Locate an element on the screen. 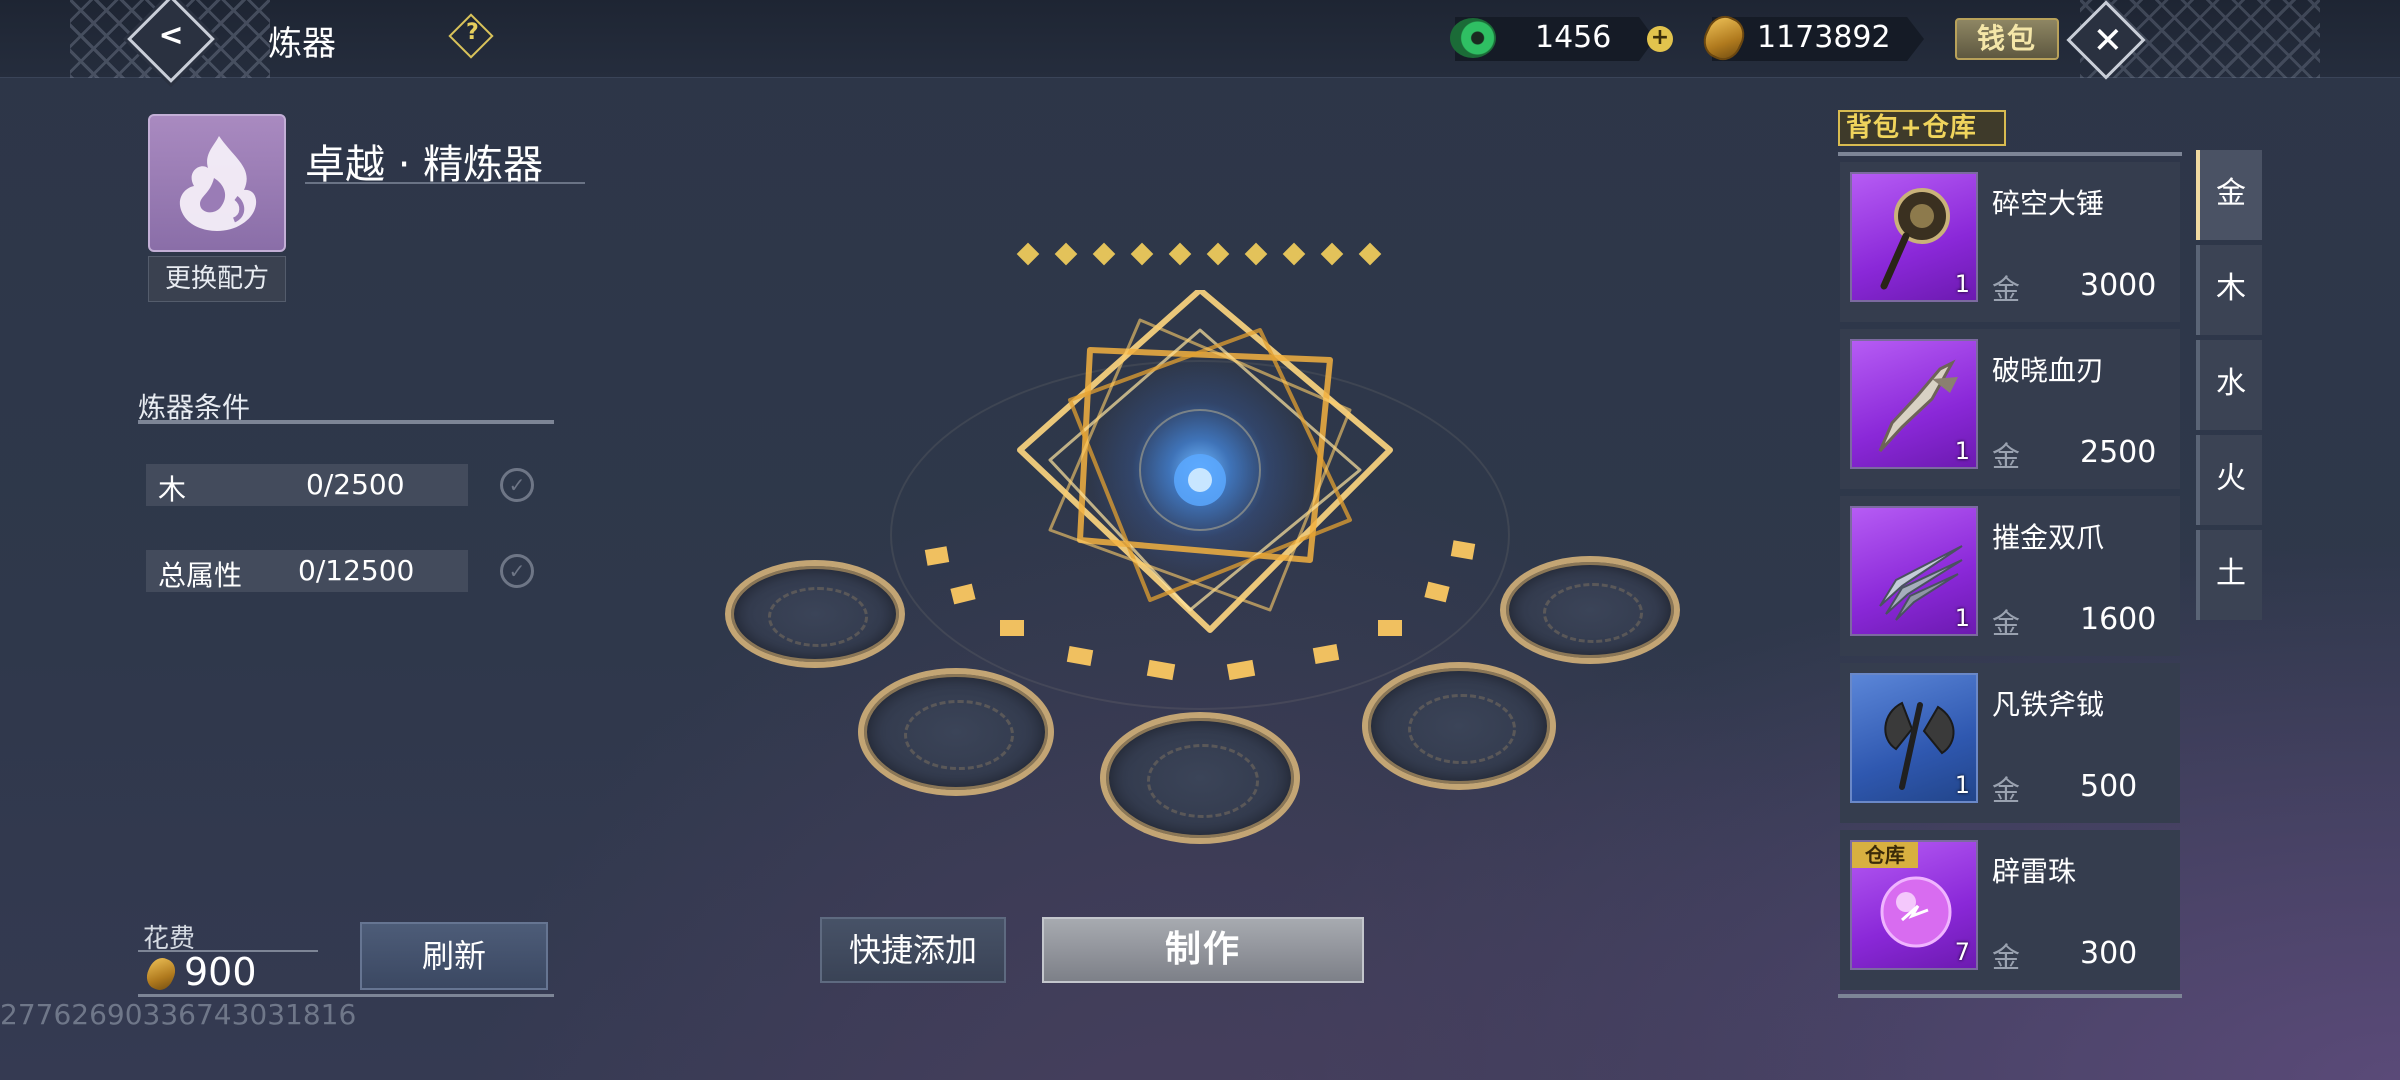 The image size is (2400, 1080). close-icon: ✕ is located at coordinates (2107, 41).